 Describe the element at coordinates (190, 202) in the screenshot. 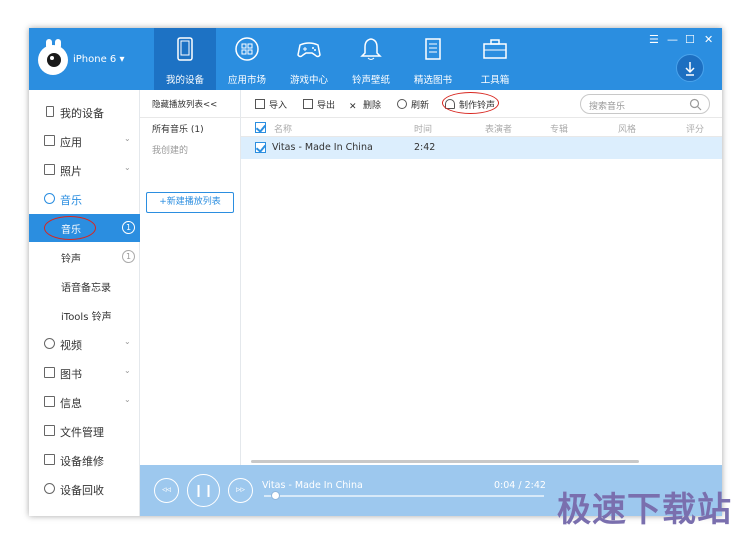

I see `new-playlist-button: +新建播放列表` at that location.